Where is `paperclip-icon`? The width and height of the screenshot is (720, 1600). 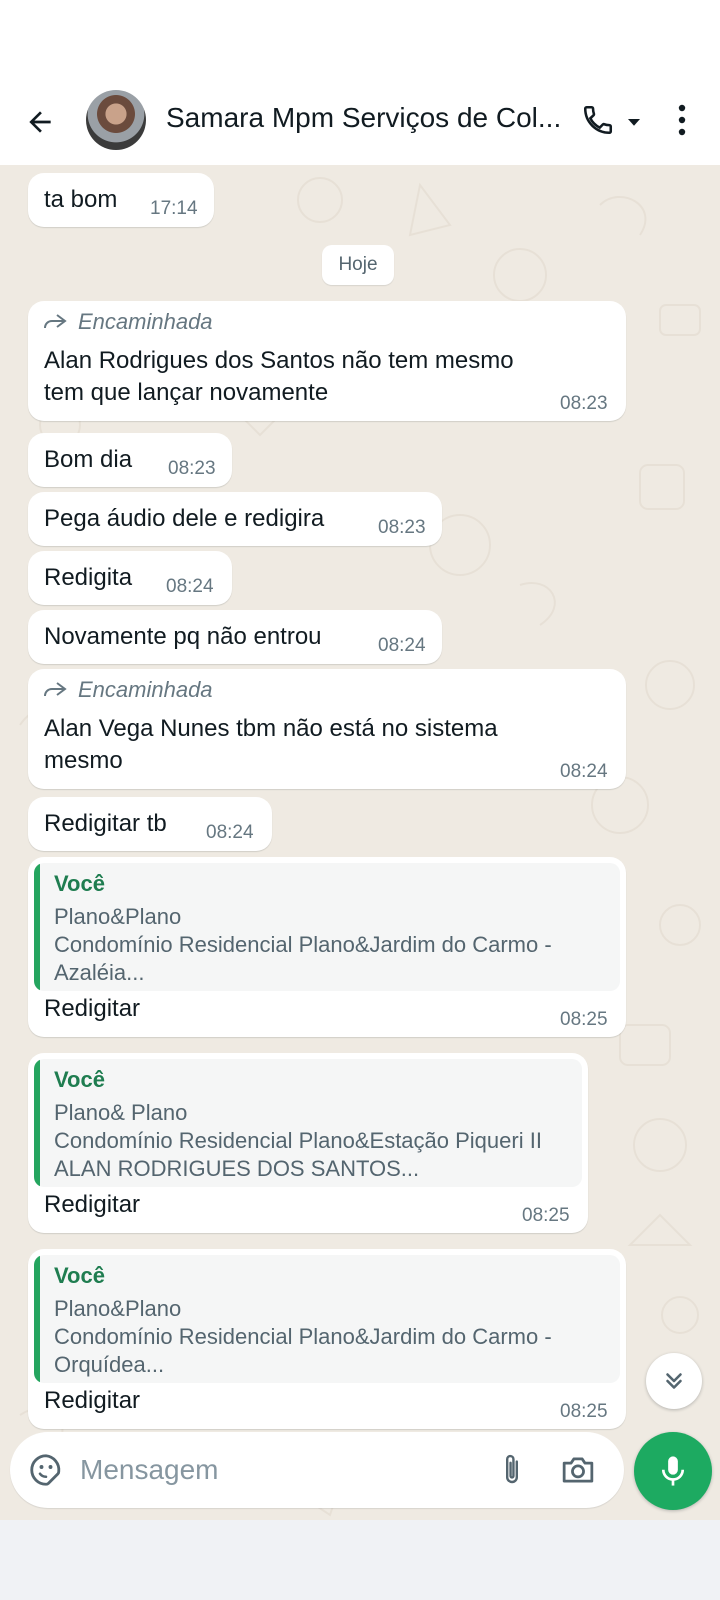 paperclip-icon is located at coordinates (512, 1469).